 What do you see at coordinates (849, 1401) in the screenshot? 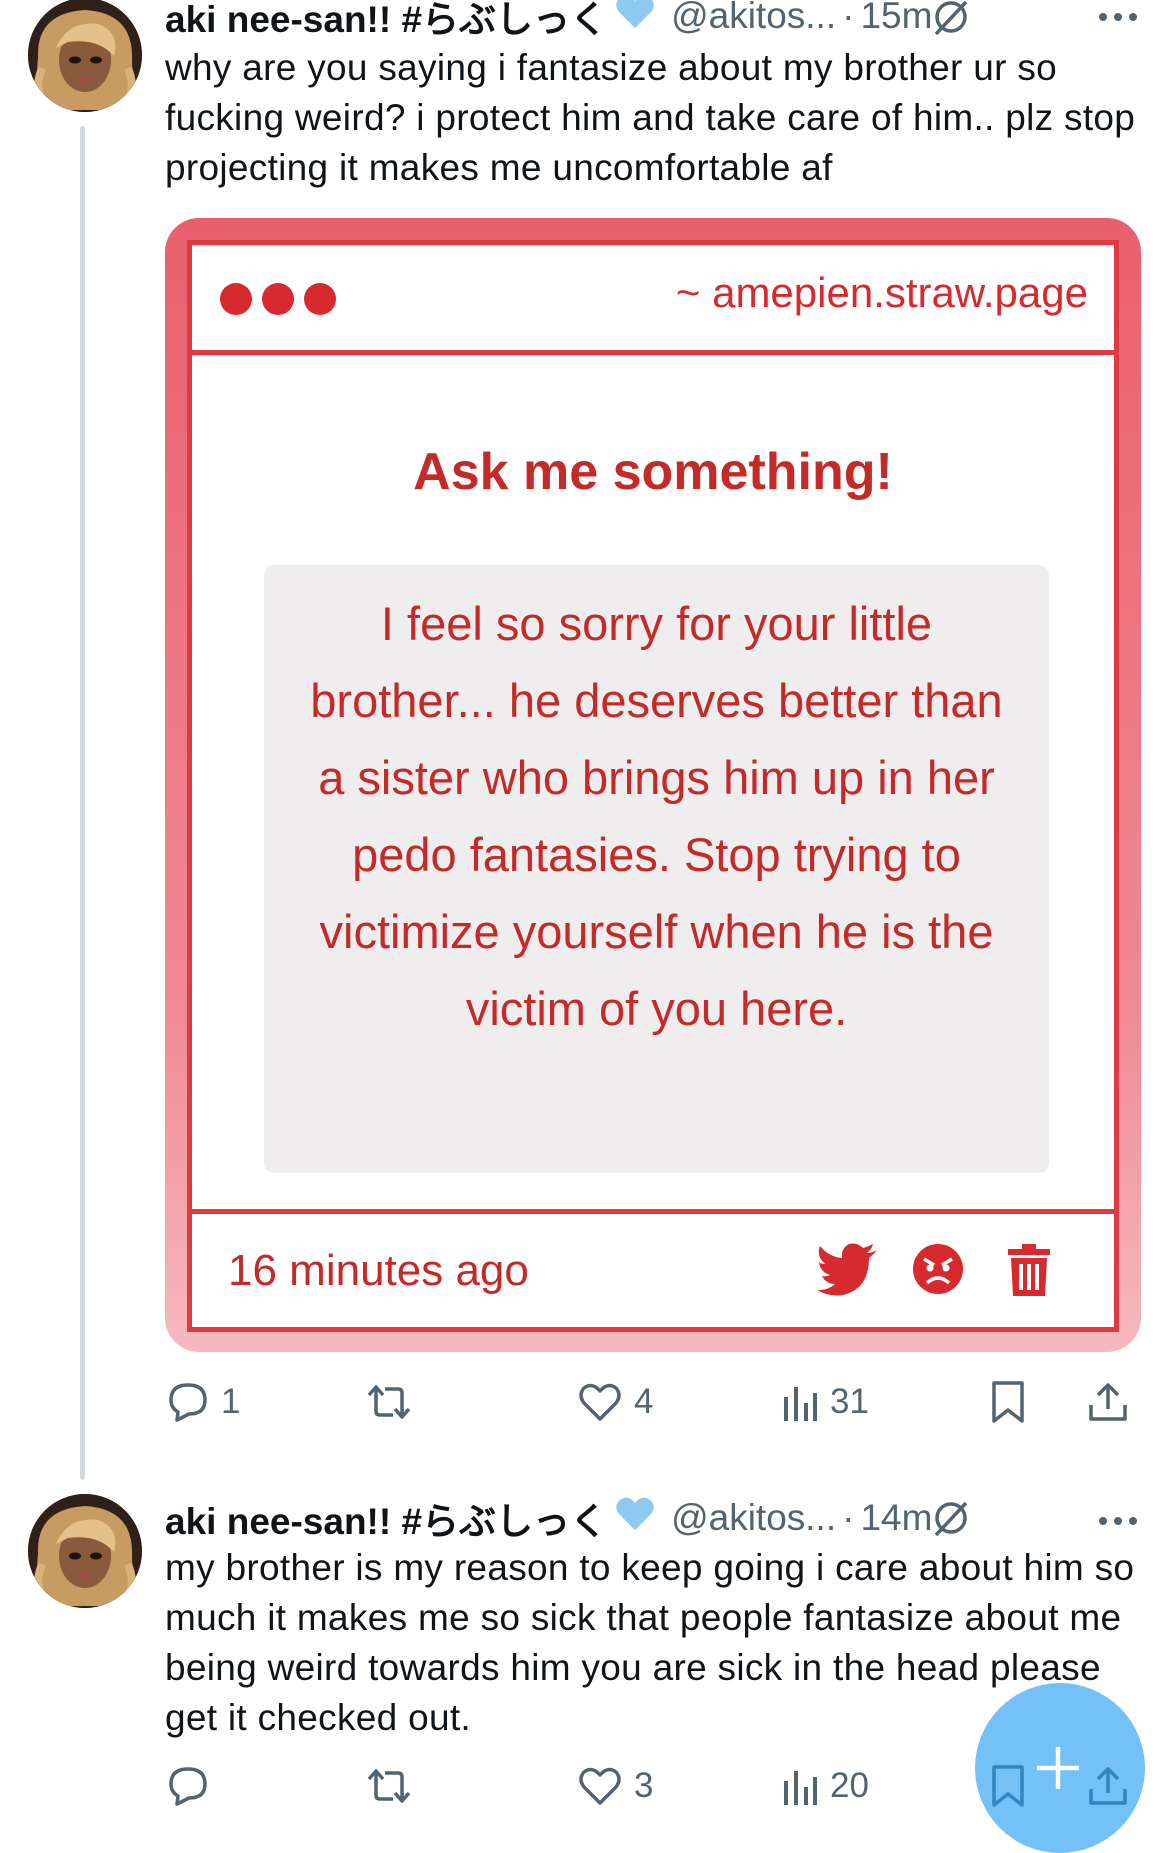
I see `view-count: 31` at bounding box center [849, 1401].